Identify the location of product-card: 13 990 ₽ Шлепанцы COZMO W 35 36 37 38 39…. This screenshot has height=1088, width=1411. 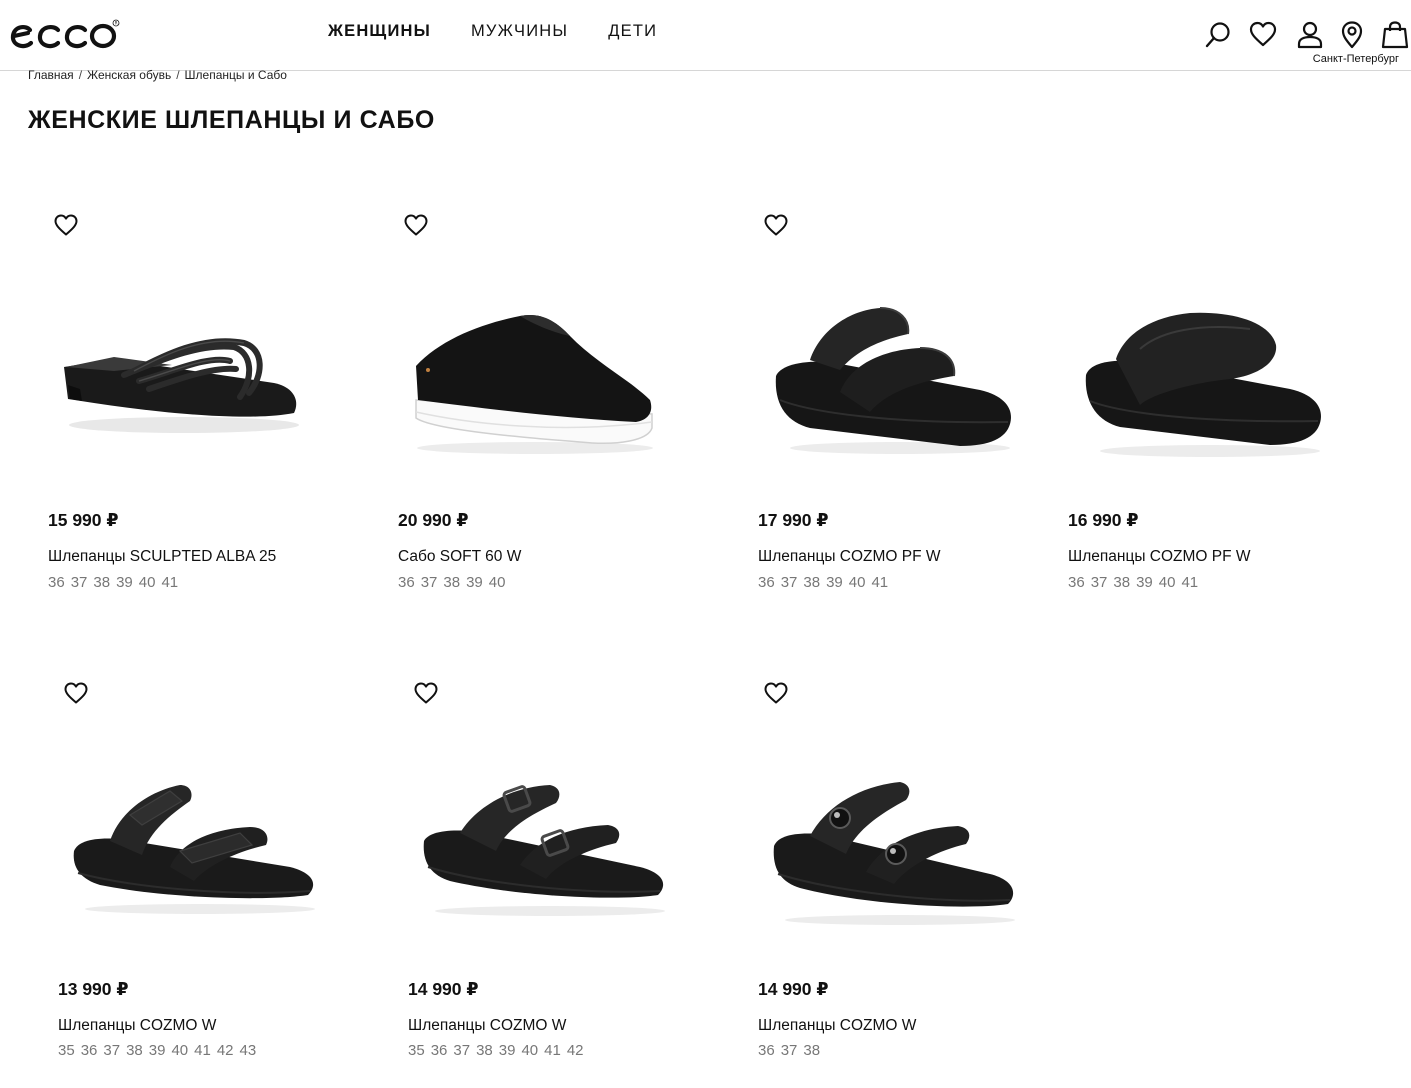
(200, 878).